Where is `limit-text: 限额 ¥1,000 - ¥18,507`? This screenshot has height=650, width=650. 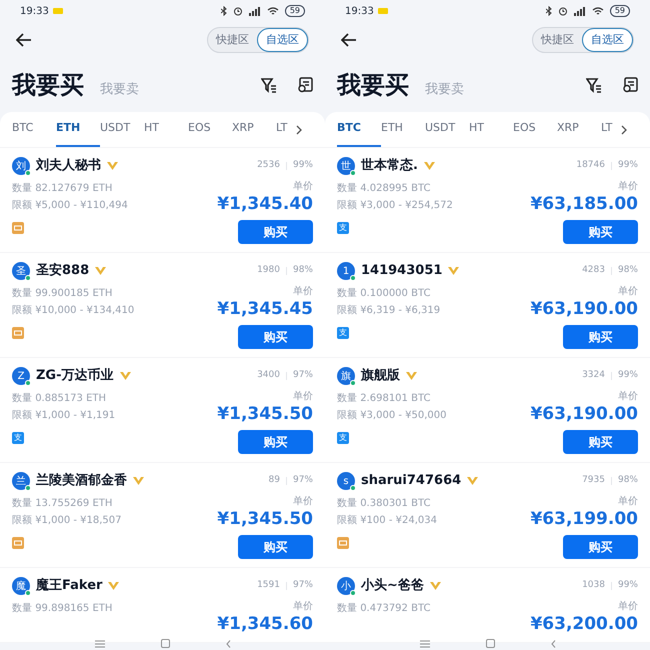 limit-text: 限额 ¥1,000 - ¥18,507 is located at coordinates (67, 521).